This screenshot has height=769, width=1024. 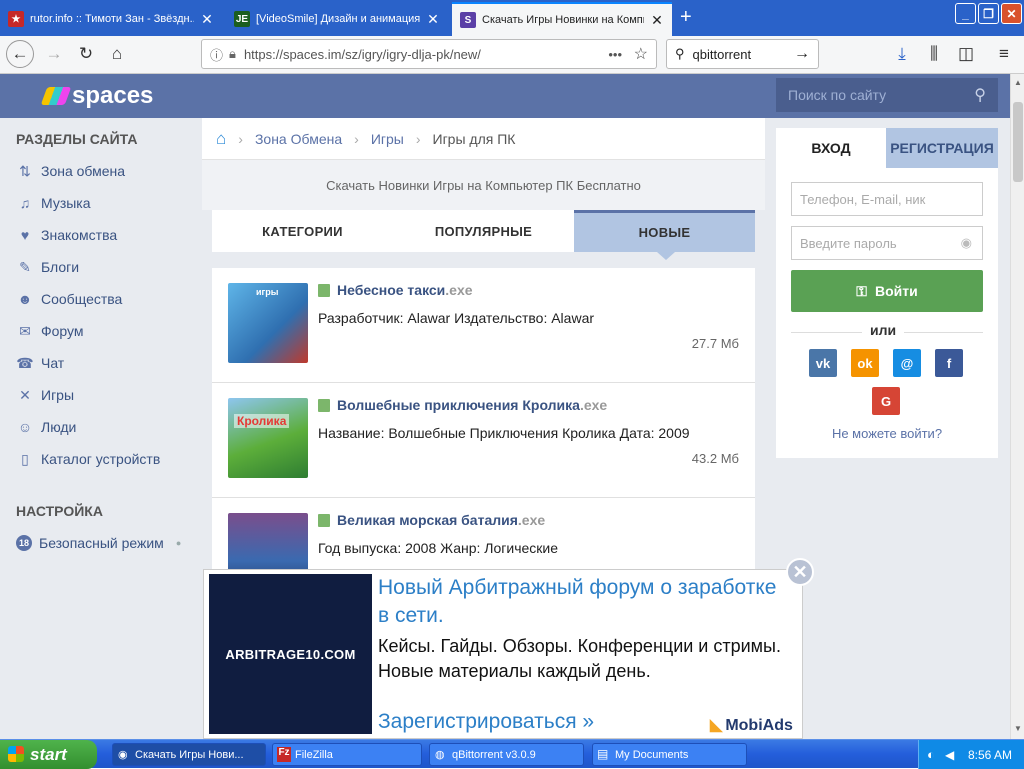 I want to click on back-icon: ←, so click(x=20, y=54).